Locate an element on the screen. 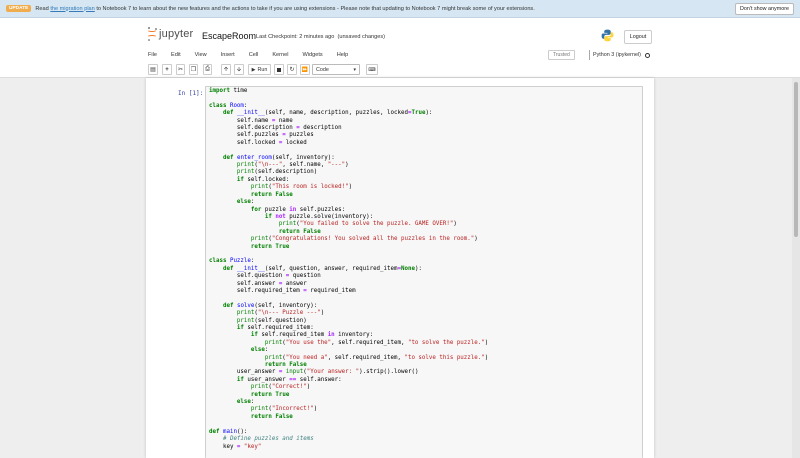 Image resolution: width=800 pixels, height=458 pixels. copy-icon: ❐ is located at coordinates (193, 70).